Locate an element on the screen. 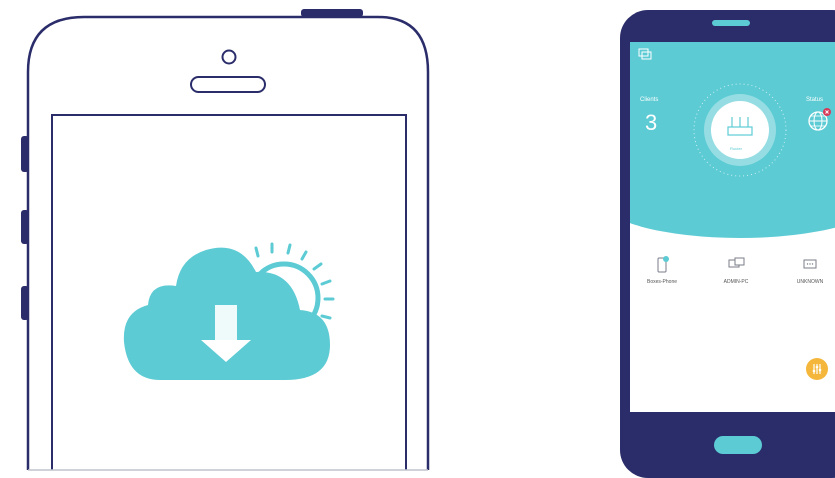 The height and width of the screenshot is (478, 835). clients-count: 3 is located at coordinates (651, 123).